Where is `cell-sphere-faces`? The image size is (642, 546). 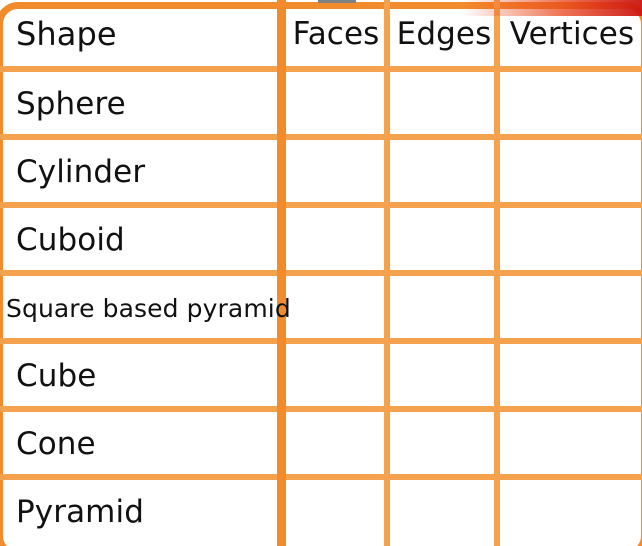
cell-sphere-faces is located at coordinates (336, 104).